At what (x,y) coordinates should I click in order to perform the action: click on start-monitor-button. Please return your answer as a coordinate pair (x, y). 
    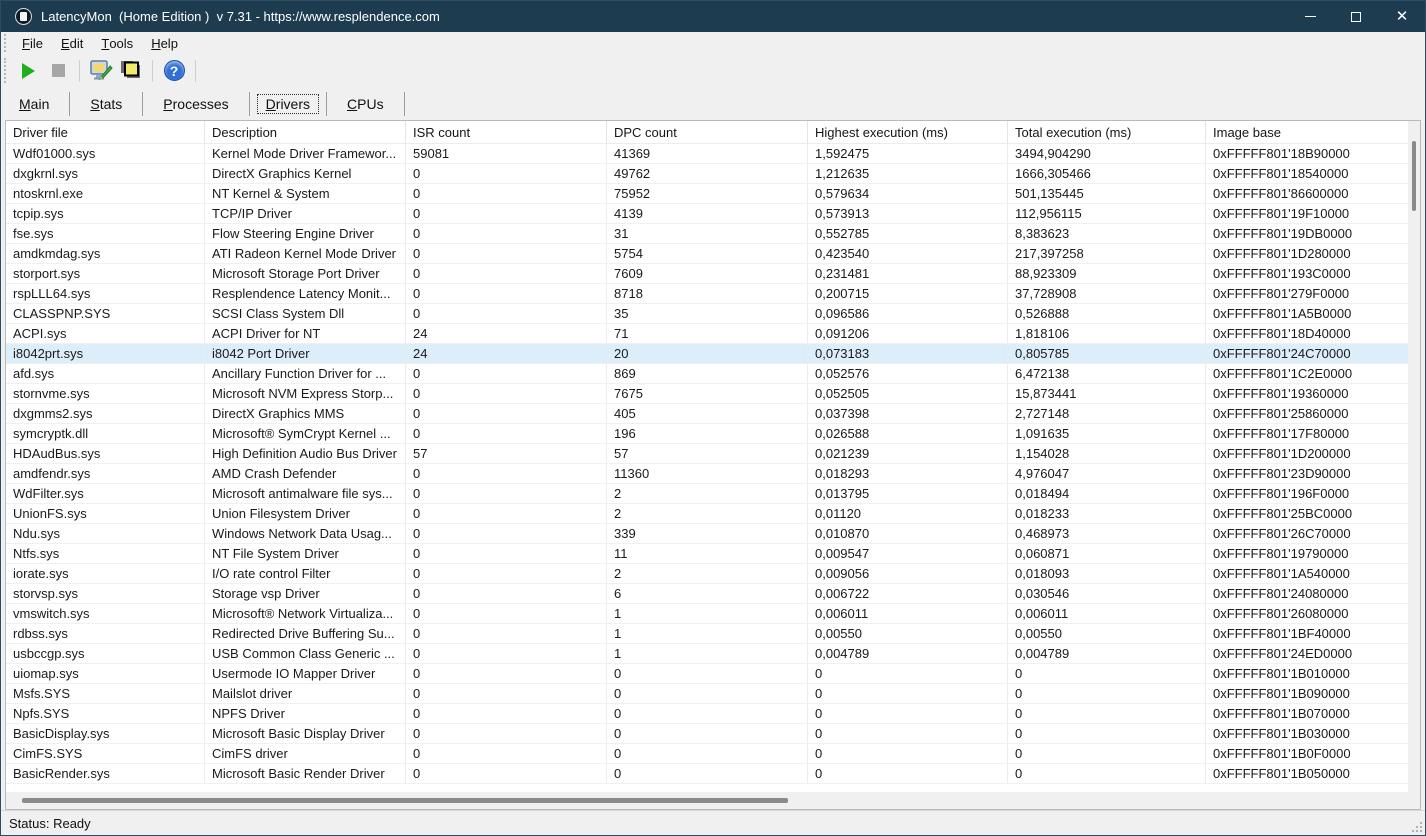
    Looking at the image, I should click on (28, 71).